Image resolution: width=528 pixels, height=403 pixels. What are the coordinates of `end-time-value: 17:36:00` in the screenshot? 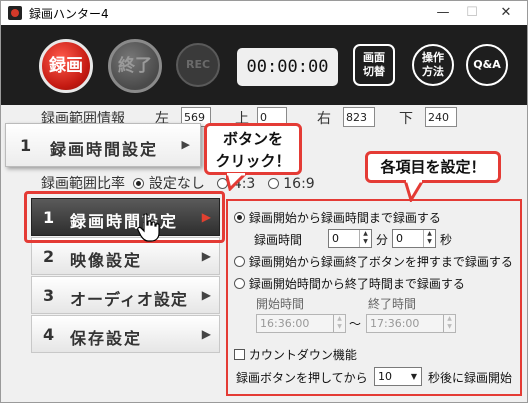 It's located at (395, 323).